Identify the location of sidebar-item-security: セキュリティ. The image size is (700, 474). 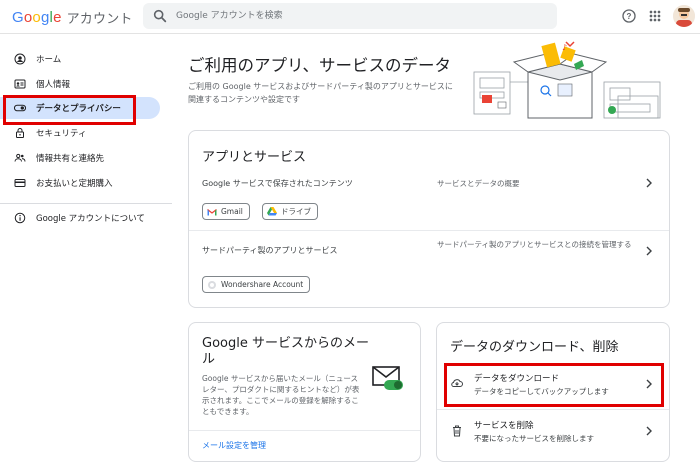
(80, 133).